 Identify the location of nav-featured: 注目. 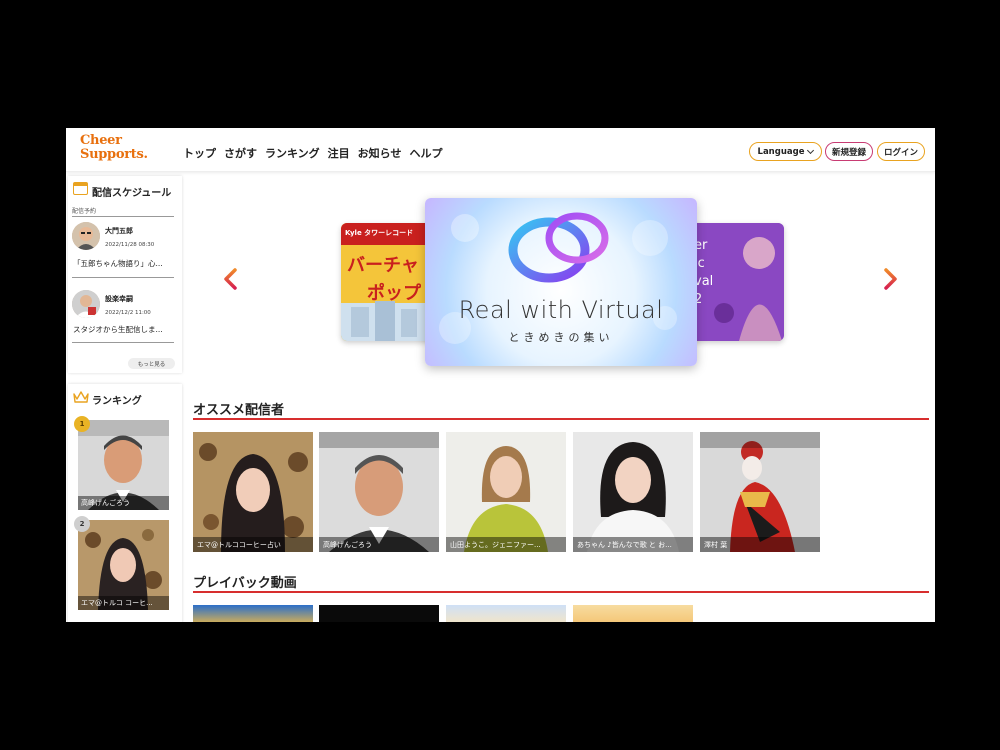
(339, 153).